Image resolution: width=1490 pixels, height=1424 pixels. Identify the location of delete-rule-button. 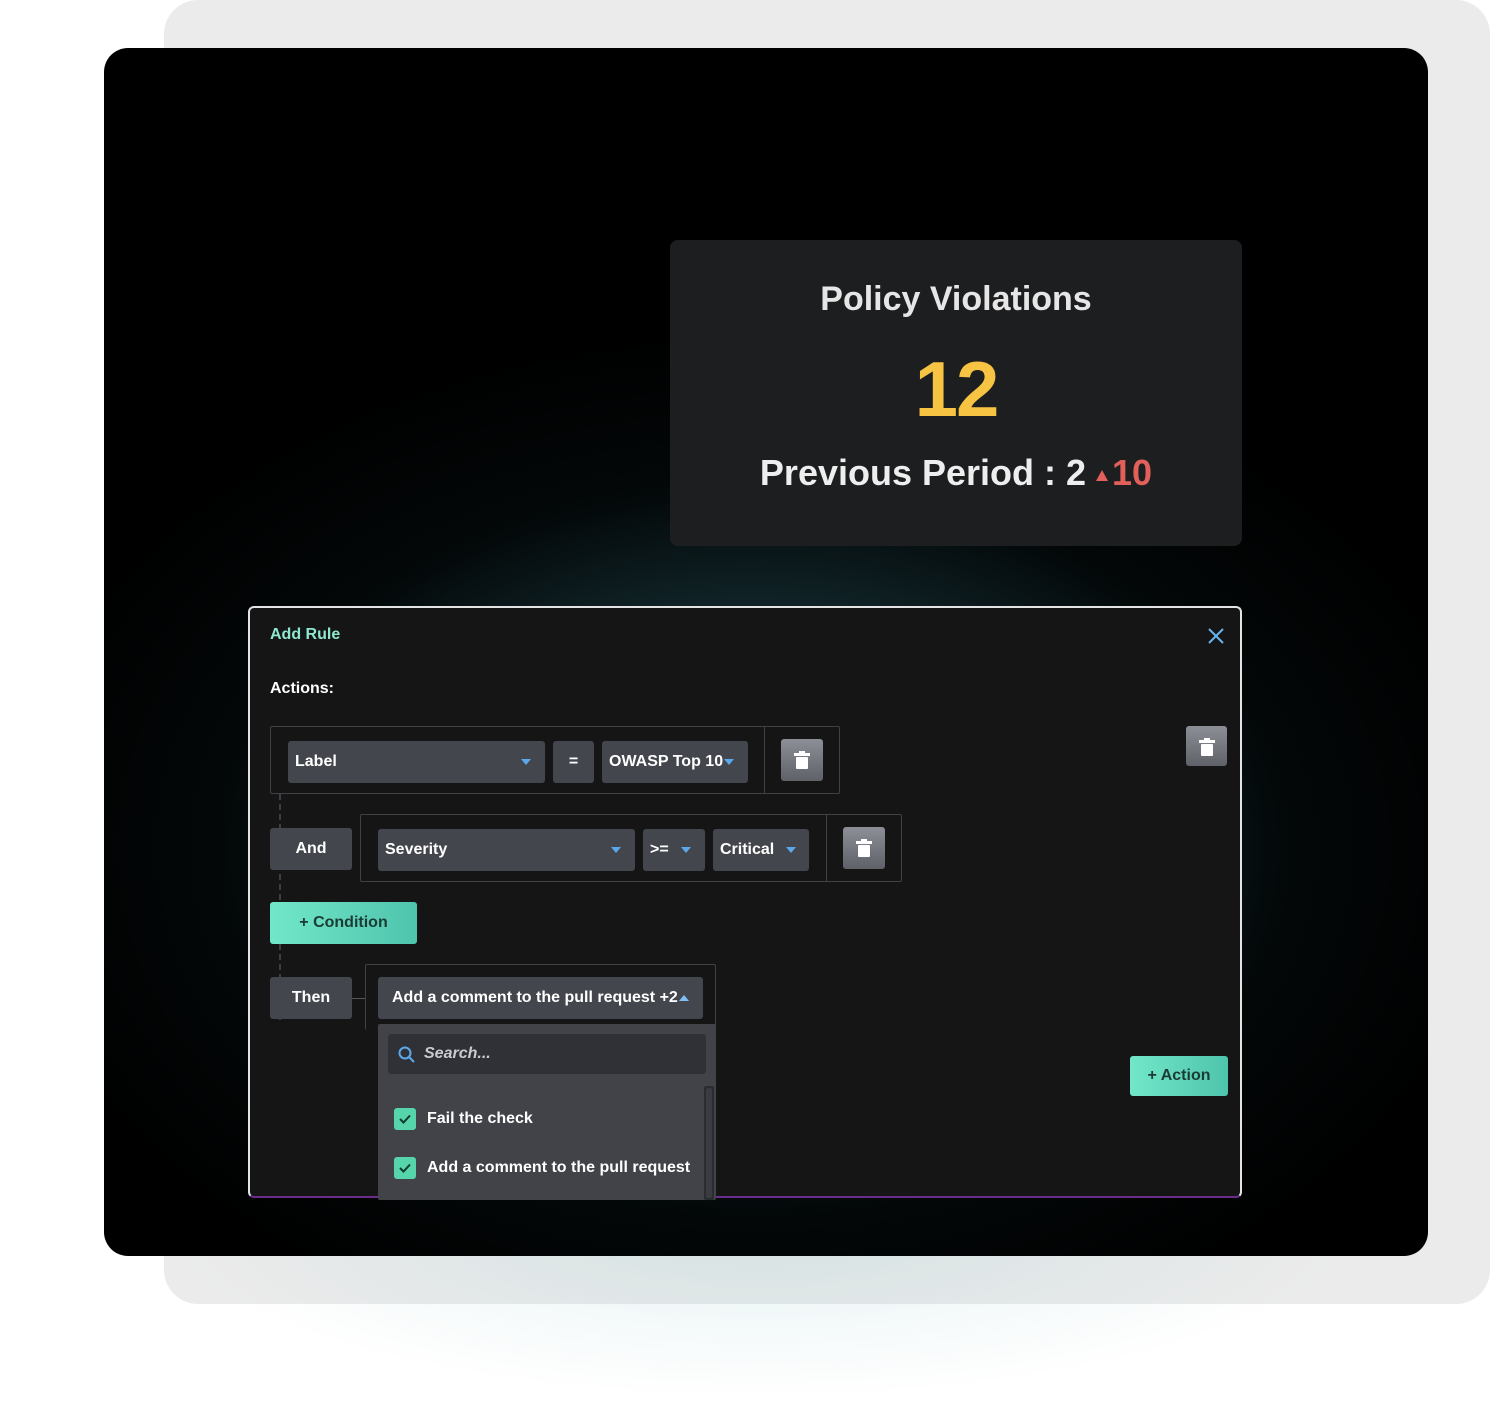
(1206, 746).